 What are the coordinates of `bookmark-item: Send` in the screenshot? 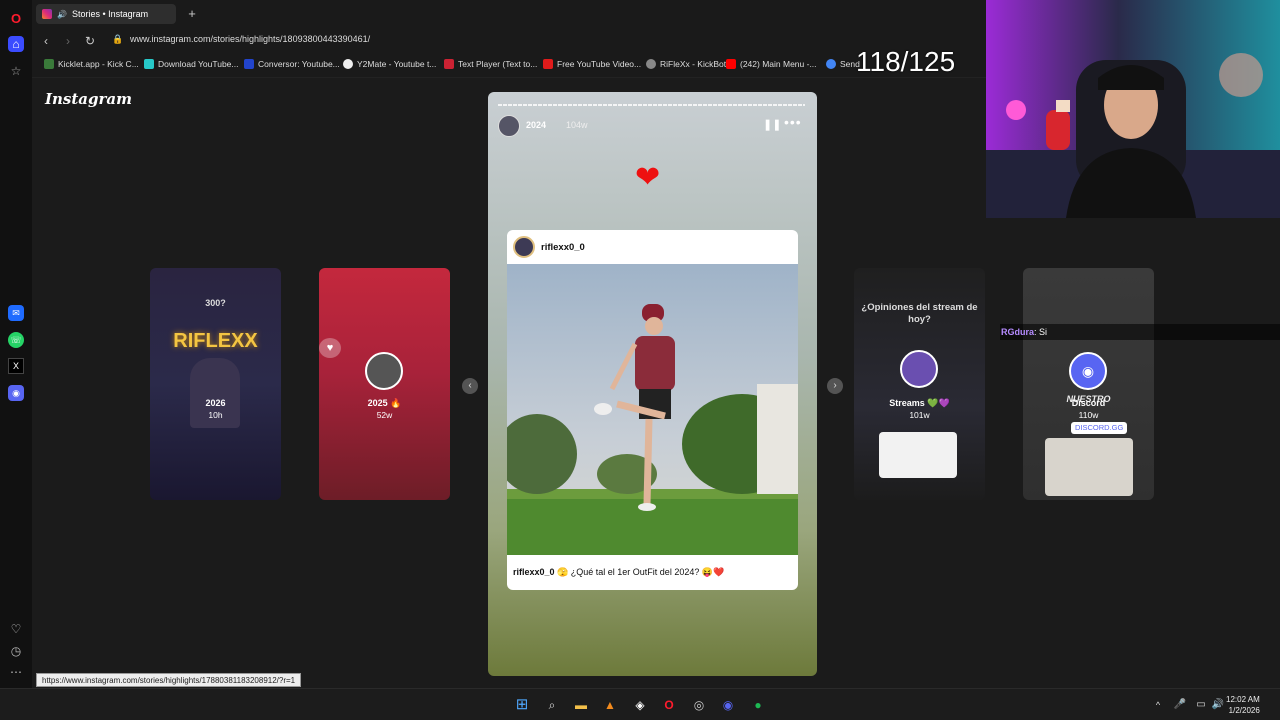 It's located at (843, 64).